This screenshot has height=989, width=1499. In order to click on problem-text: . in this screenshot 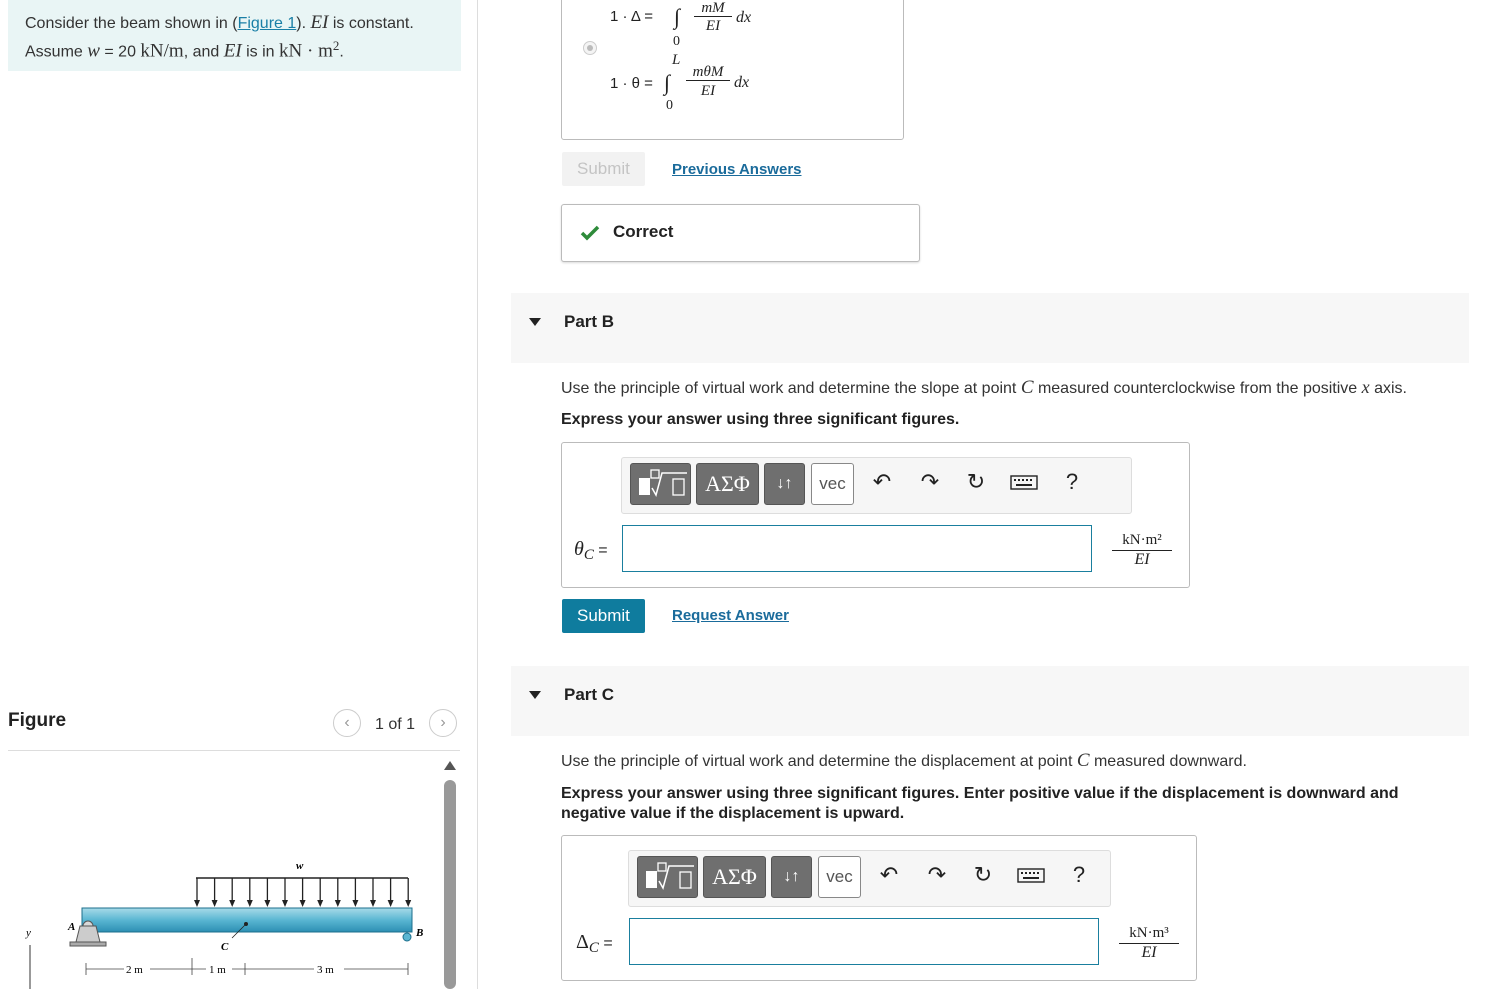, I will do `click(341, 52)`.